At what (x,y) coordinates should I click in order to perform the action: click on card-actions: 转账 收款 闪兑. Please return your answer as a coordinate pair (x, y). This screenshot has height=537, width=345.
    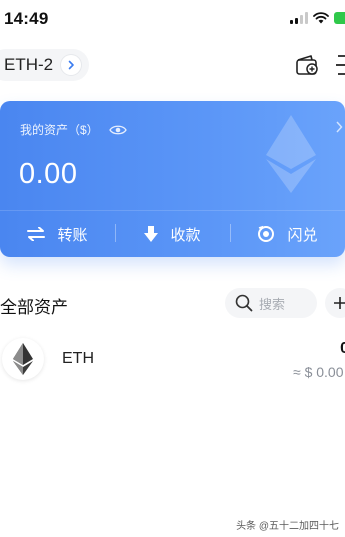
    Looking at the image, I should click on (172, 234).